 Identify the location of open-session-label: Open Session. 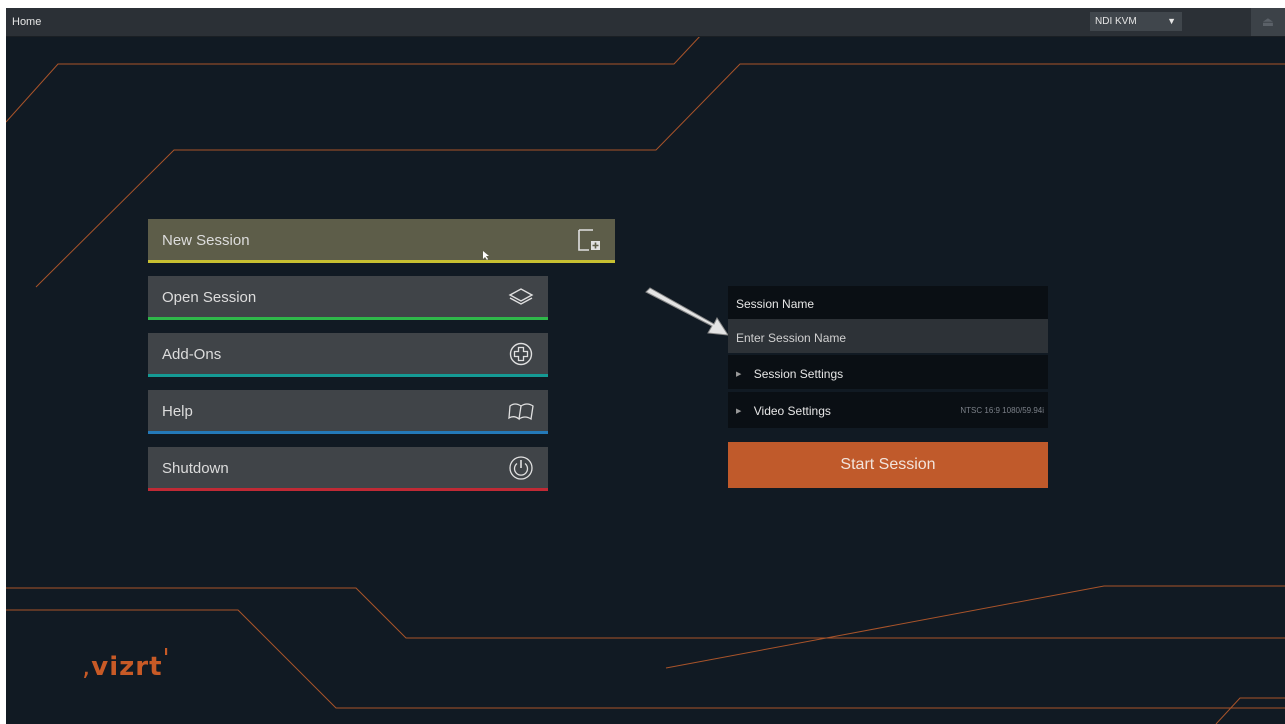
(209, 297).